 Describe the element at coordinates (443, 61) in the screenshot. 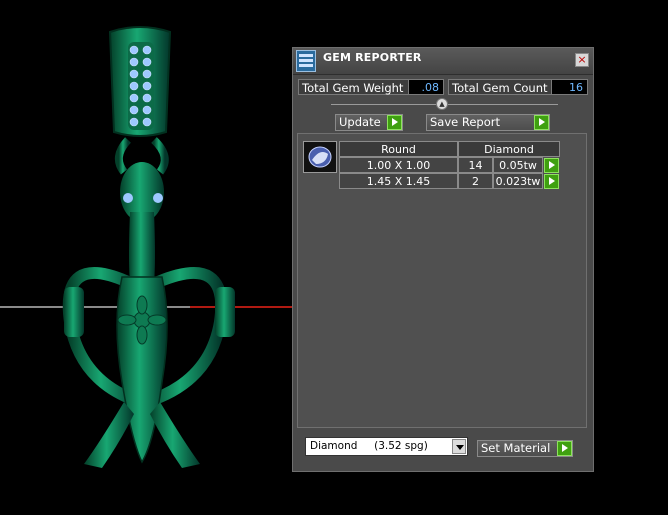

I see `panel-titlebar: GEM REPORTER ×` at that location.